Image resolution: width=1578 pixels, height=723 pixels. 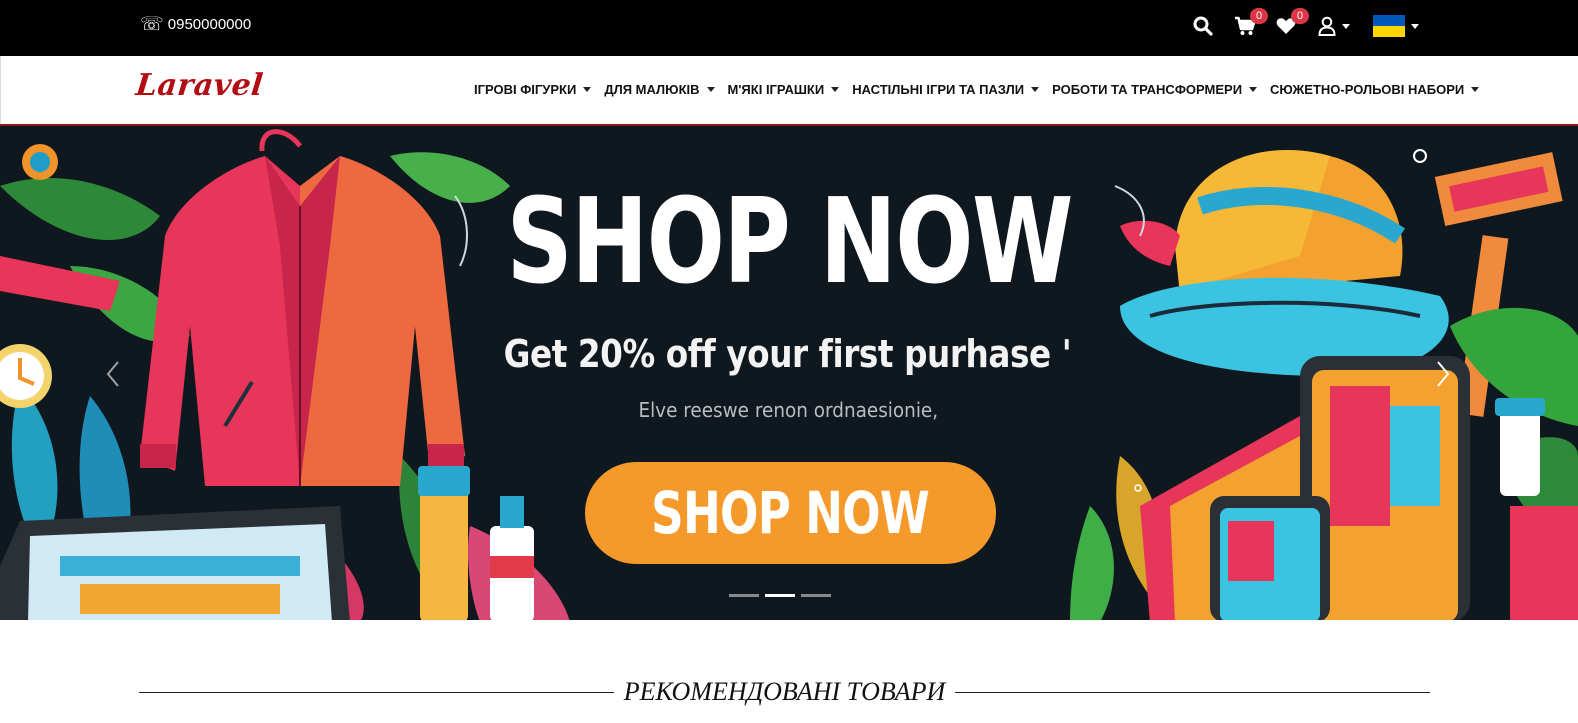 What do you see at coordinates (1300, 16) in the screenshot?
I see `wishlist-count-badge: 0` at bounding box center [1300, 16].